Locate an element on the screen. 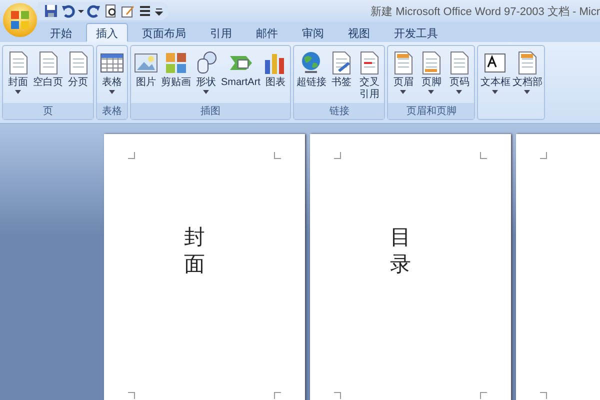 The width and height of the screenshot is (600, 400). ribbon-tab: 视图 is located at coordinates (359, 32).